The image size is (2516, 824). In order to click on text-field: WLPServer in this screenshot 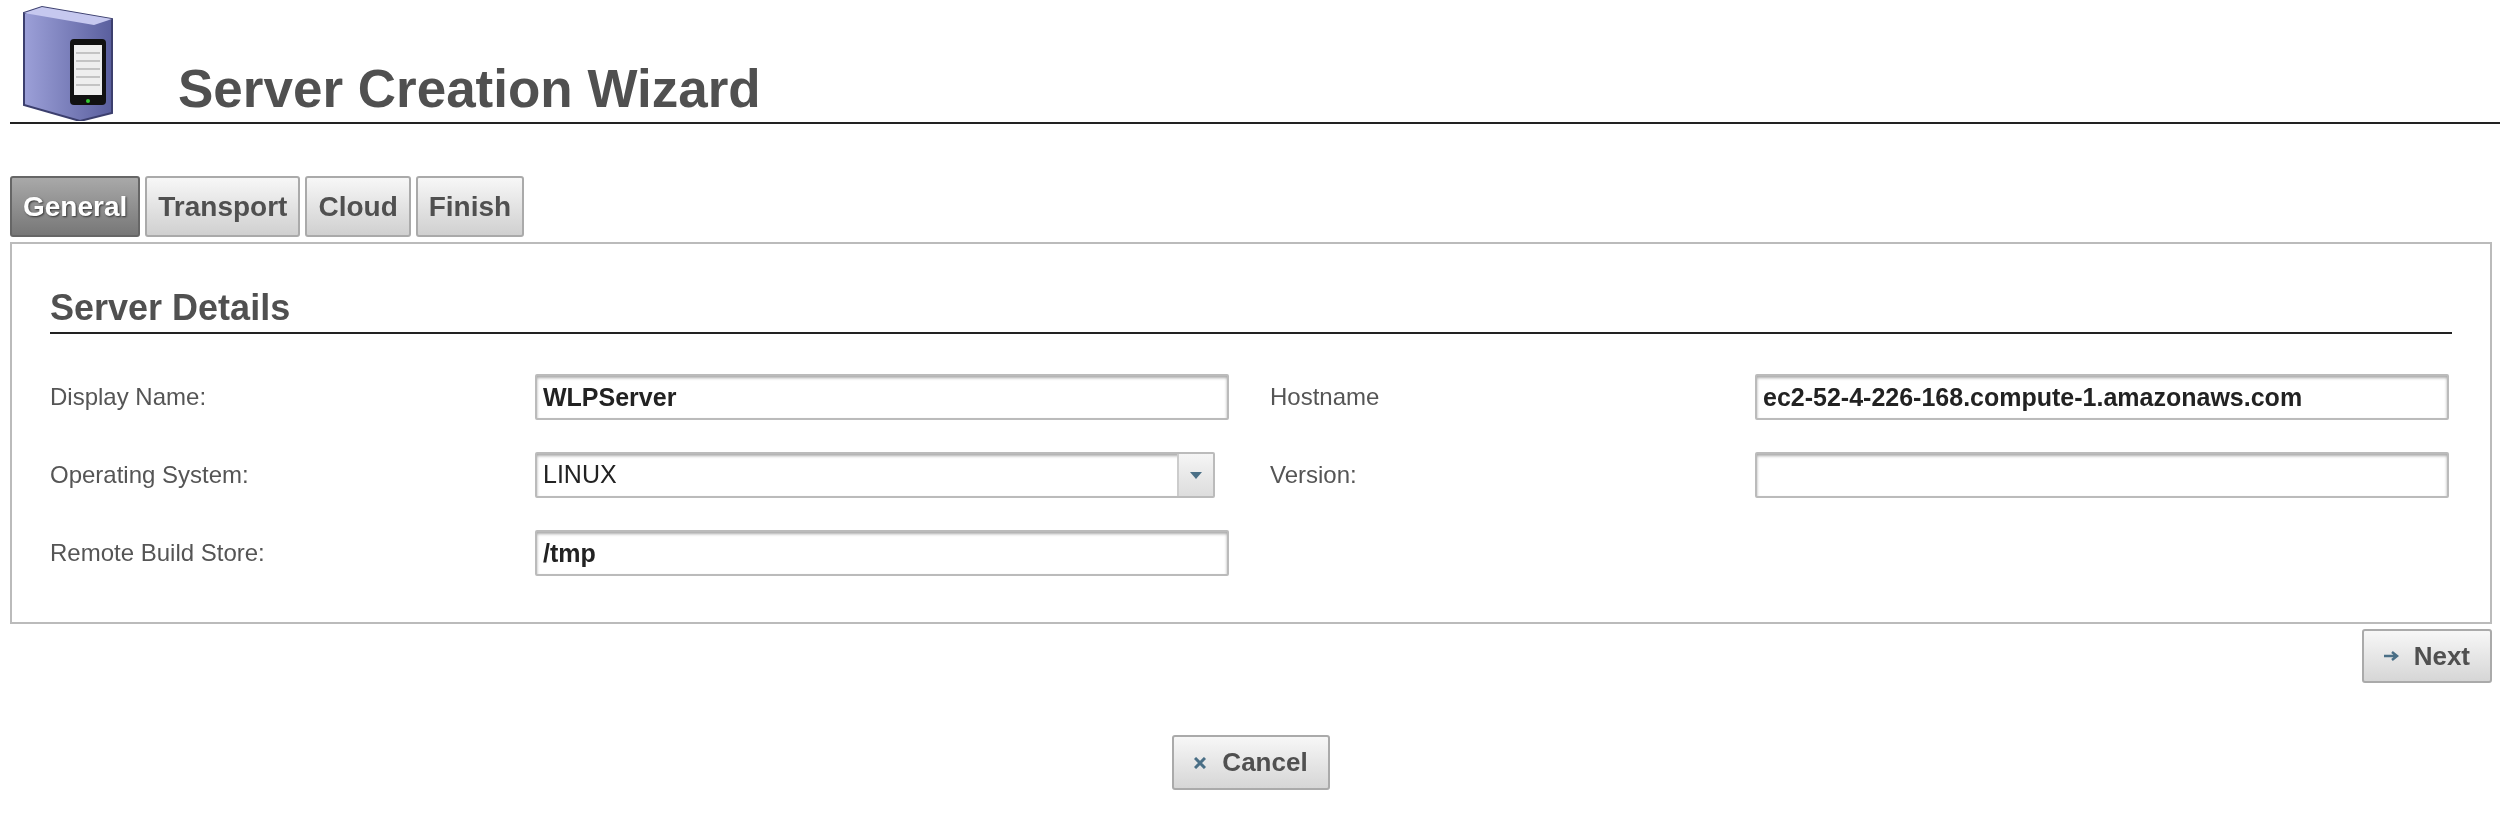, I will do `click(882, 397)`.